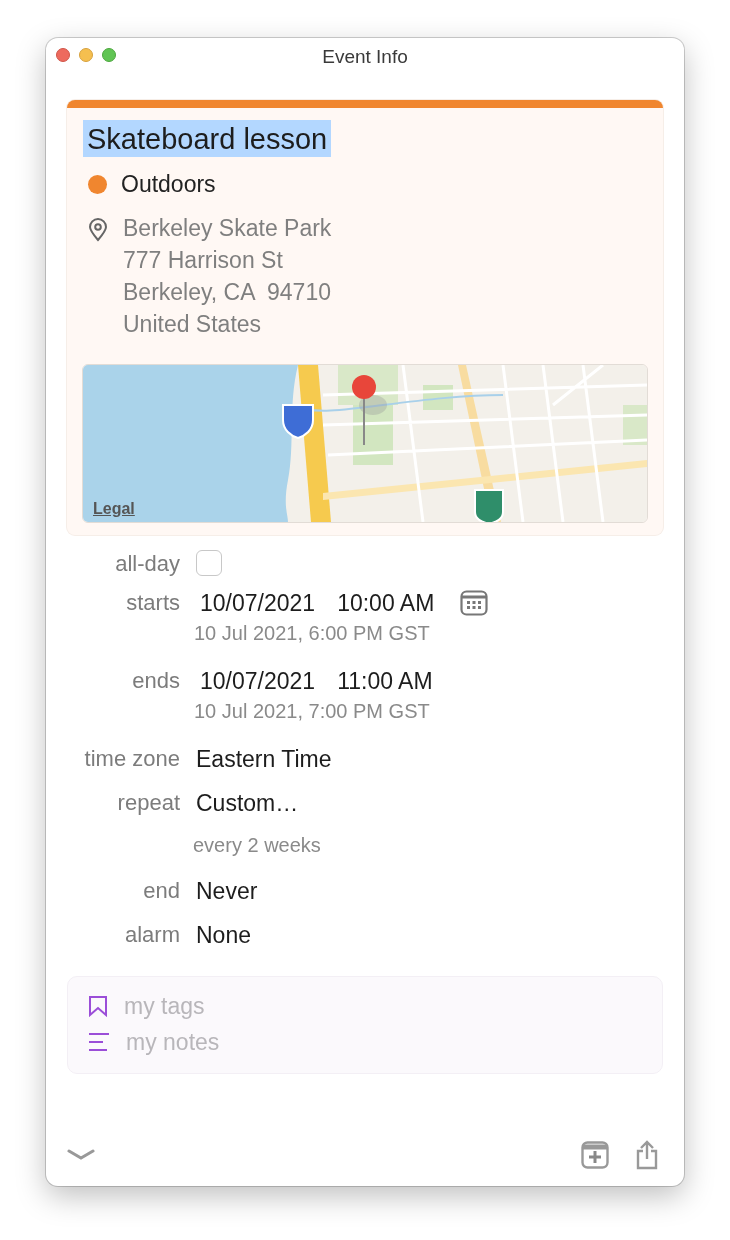  I want to click on calendar-icon, so click(474, 603).